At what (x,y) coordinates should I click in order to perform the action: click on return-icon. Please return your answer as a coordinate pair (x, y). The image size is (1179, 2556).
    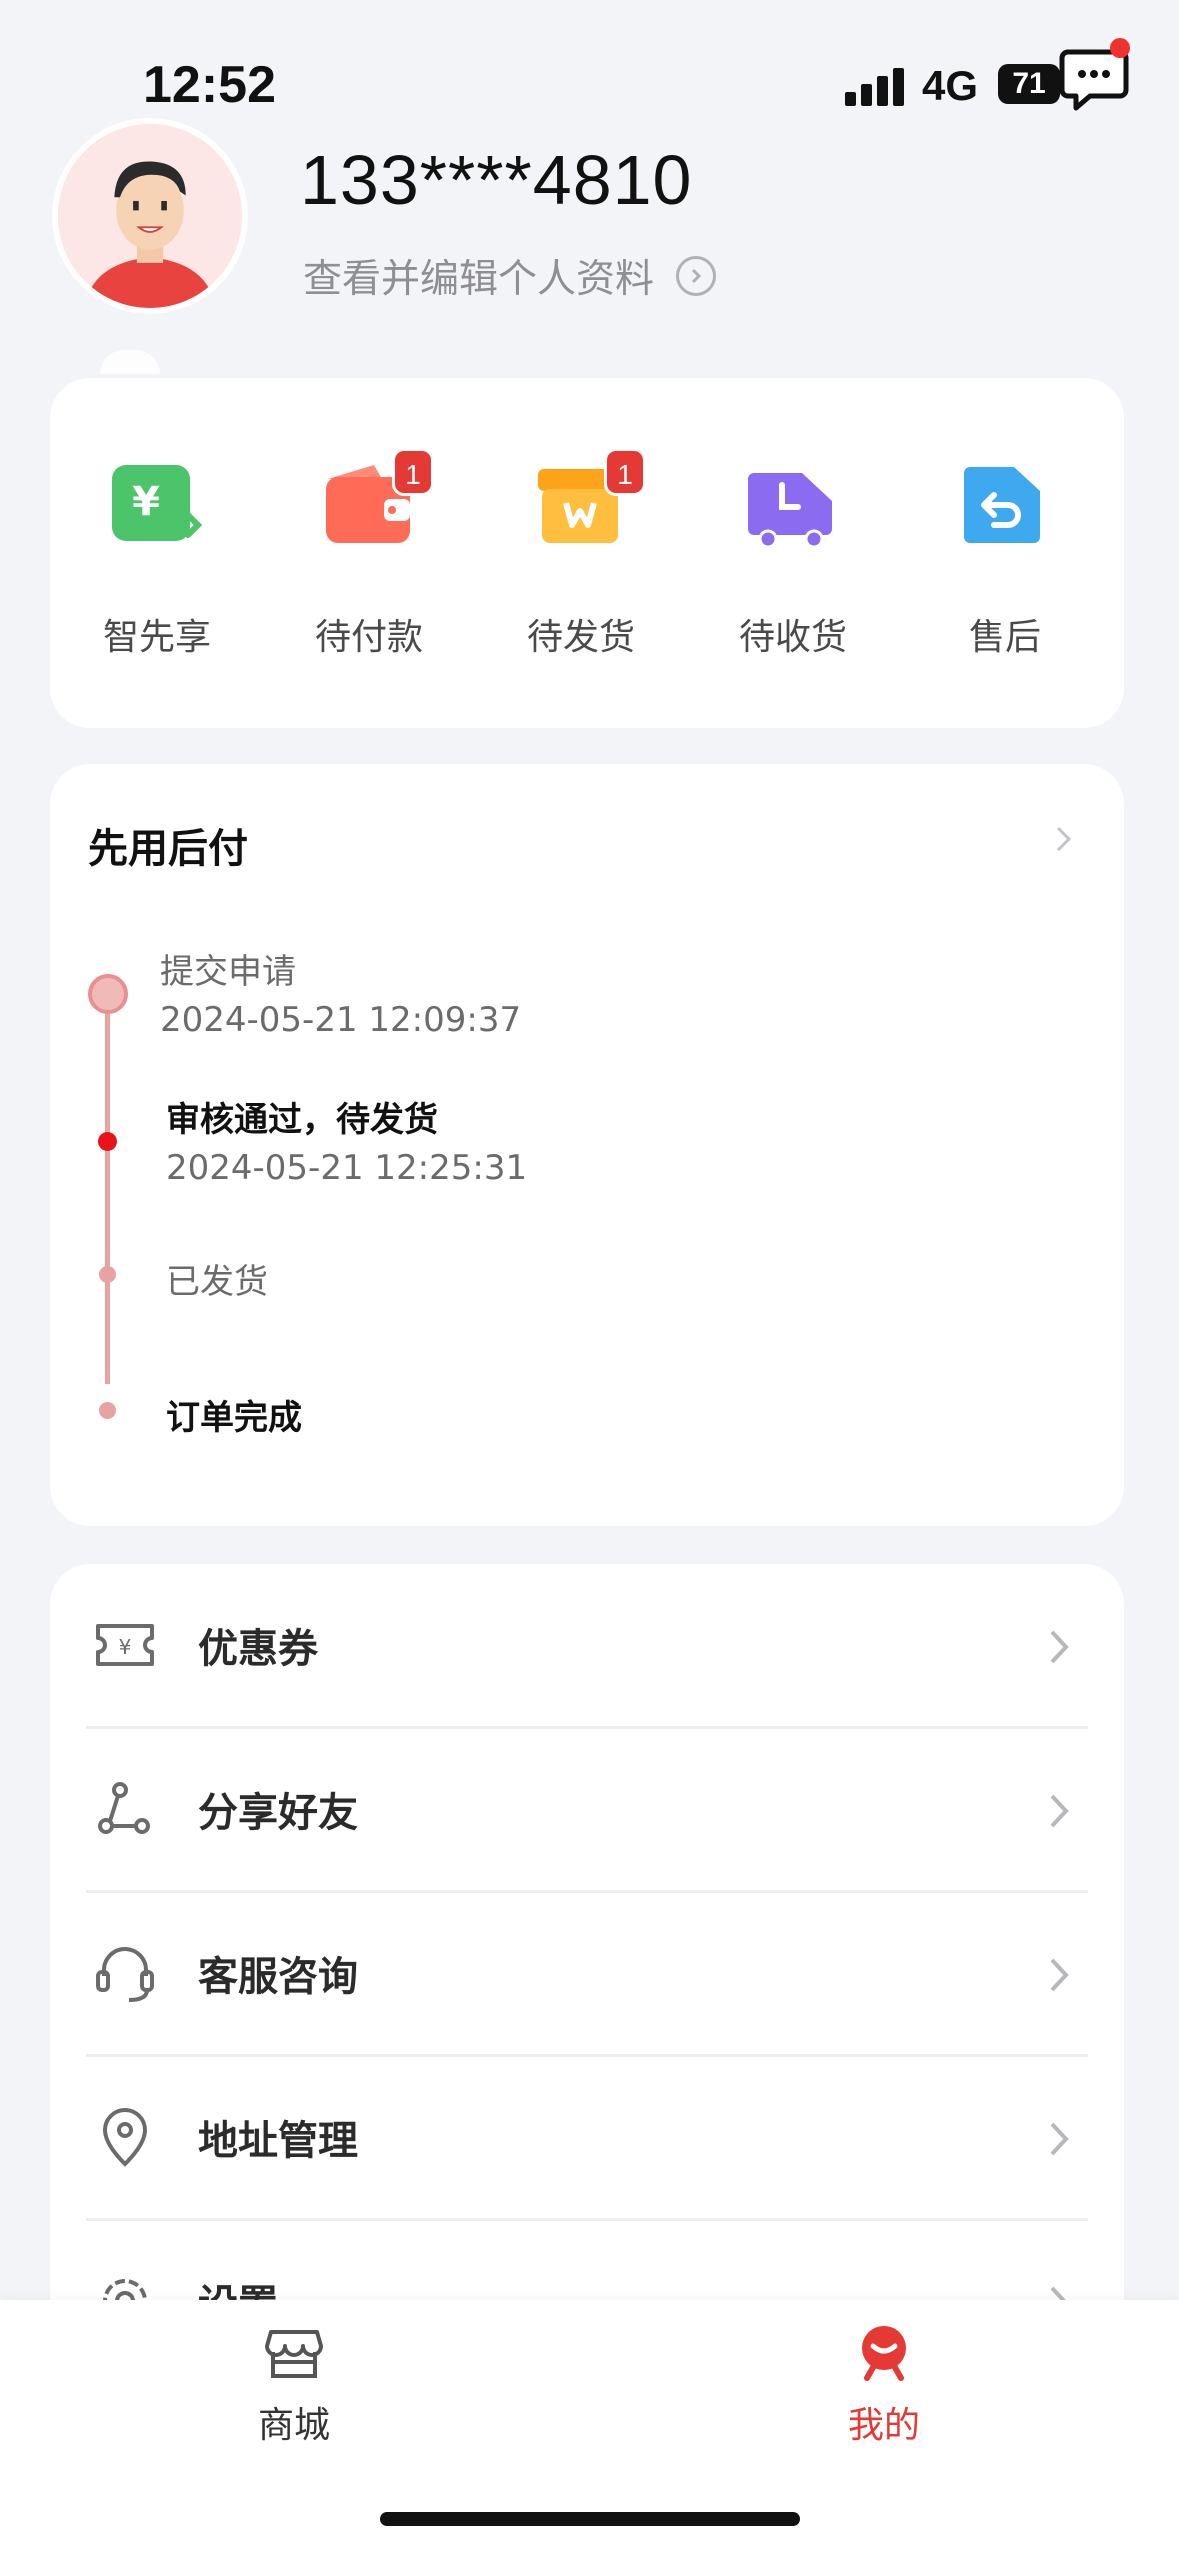
    Looking at the image, I should click on (1002, 505).